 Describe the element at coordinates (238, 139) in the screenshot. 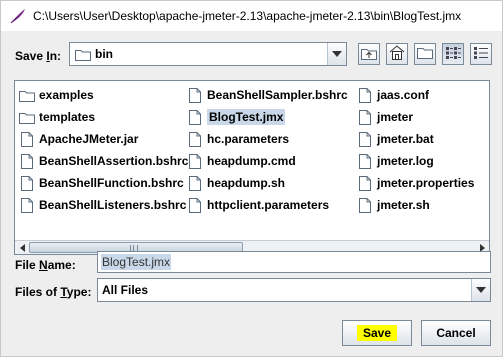

I see `list-item: hc.parameters` at that location.